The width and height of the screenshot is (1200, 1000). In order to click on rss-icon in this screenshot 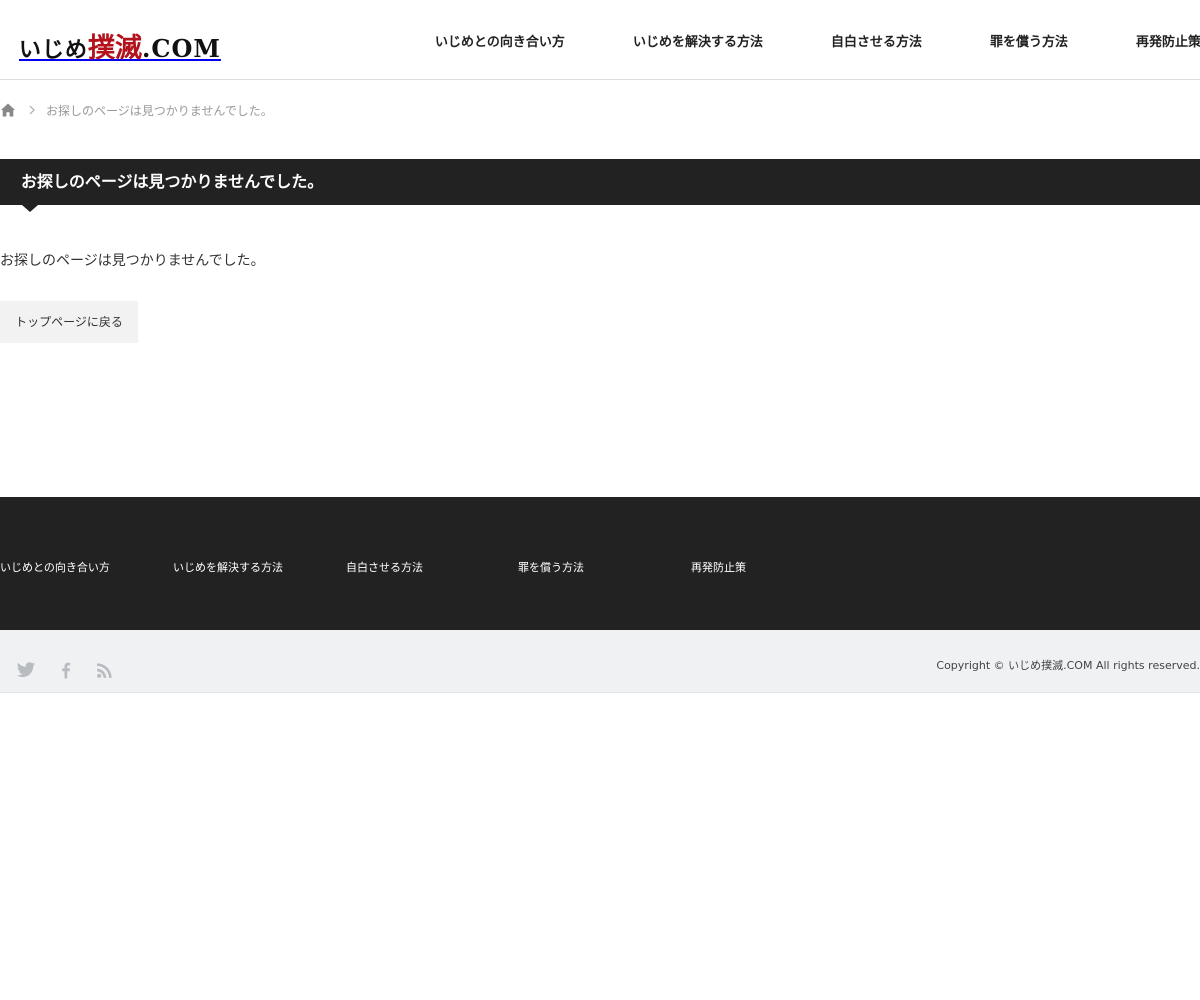, I will do `click(104, 670)`.